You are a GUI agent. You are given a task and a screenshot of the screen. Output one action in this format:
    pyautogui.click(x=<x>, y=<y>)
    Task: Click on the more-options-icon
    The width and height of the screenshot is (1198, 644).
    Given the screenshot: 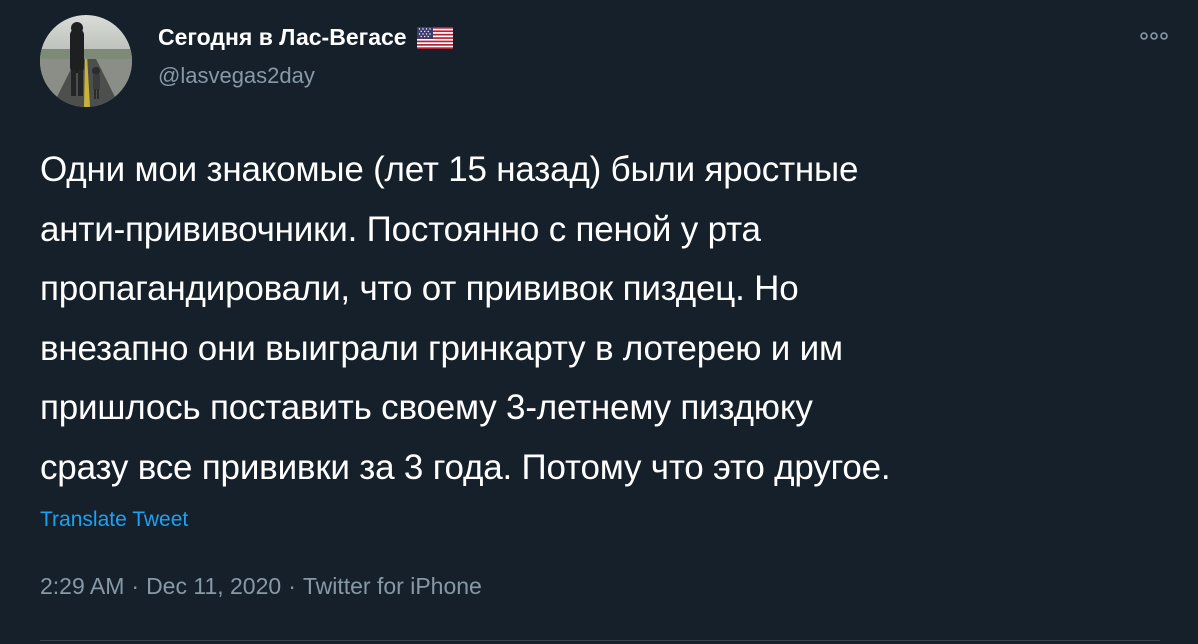 What is the action you would take?
    pyautogui.click(x=1154, y=36)
    